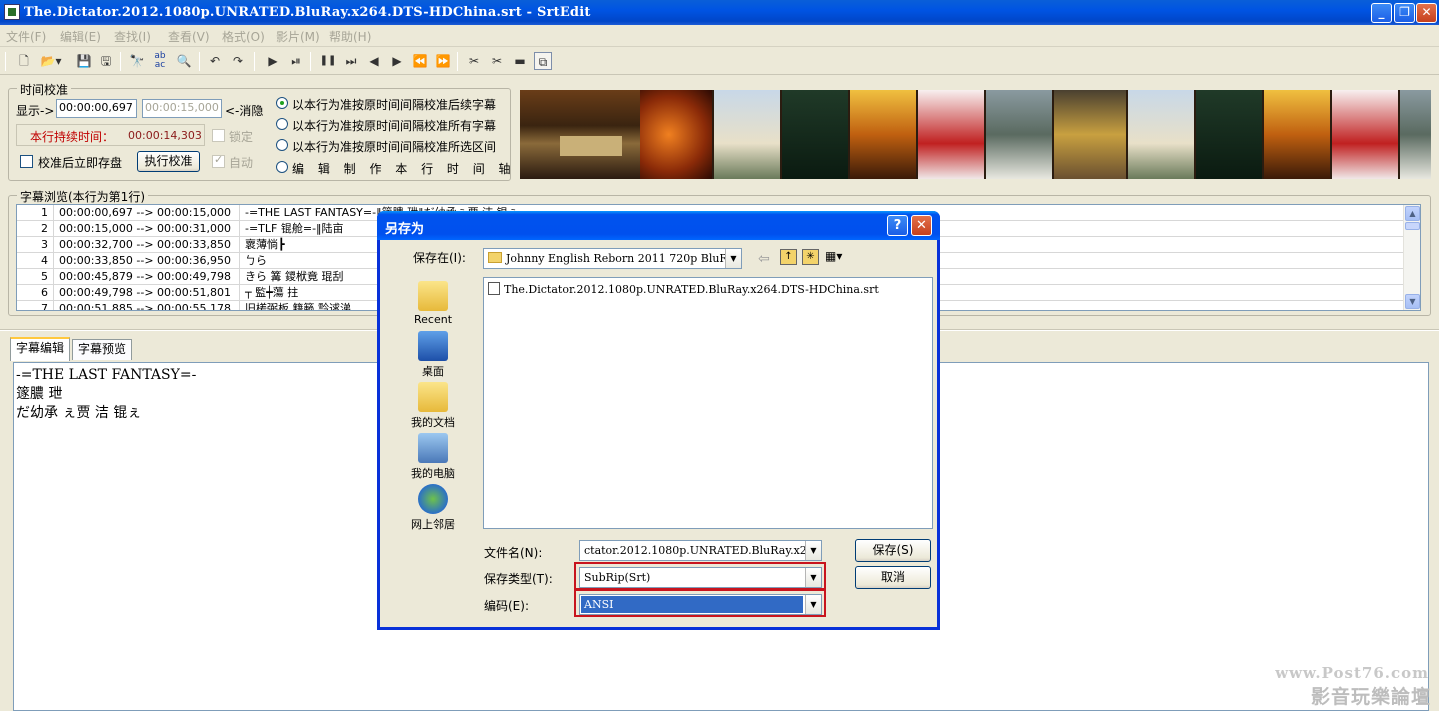 This screenshot has width=1439, height=711. Describe the element at coordinates (160, 61) in the screenshot. I see `replace-icon: ab ac` at that location.